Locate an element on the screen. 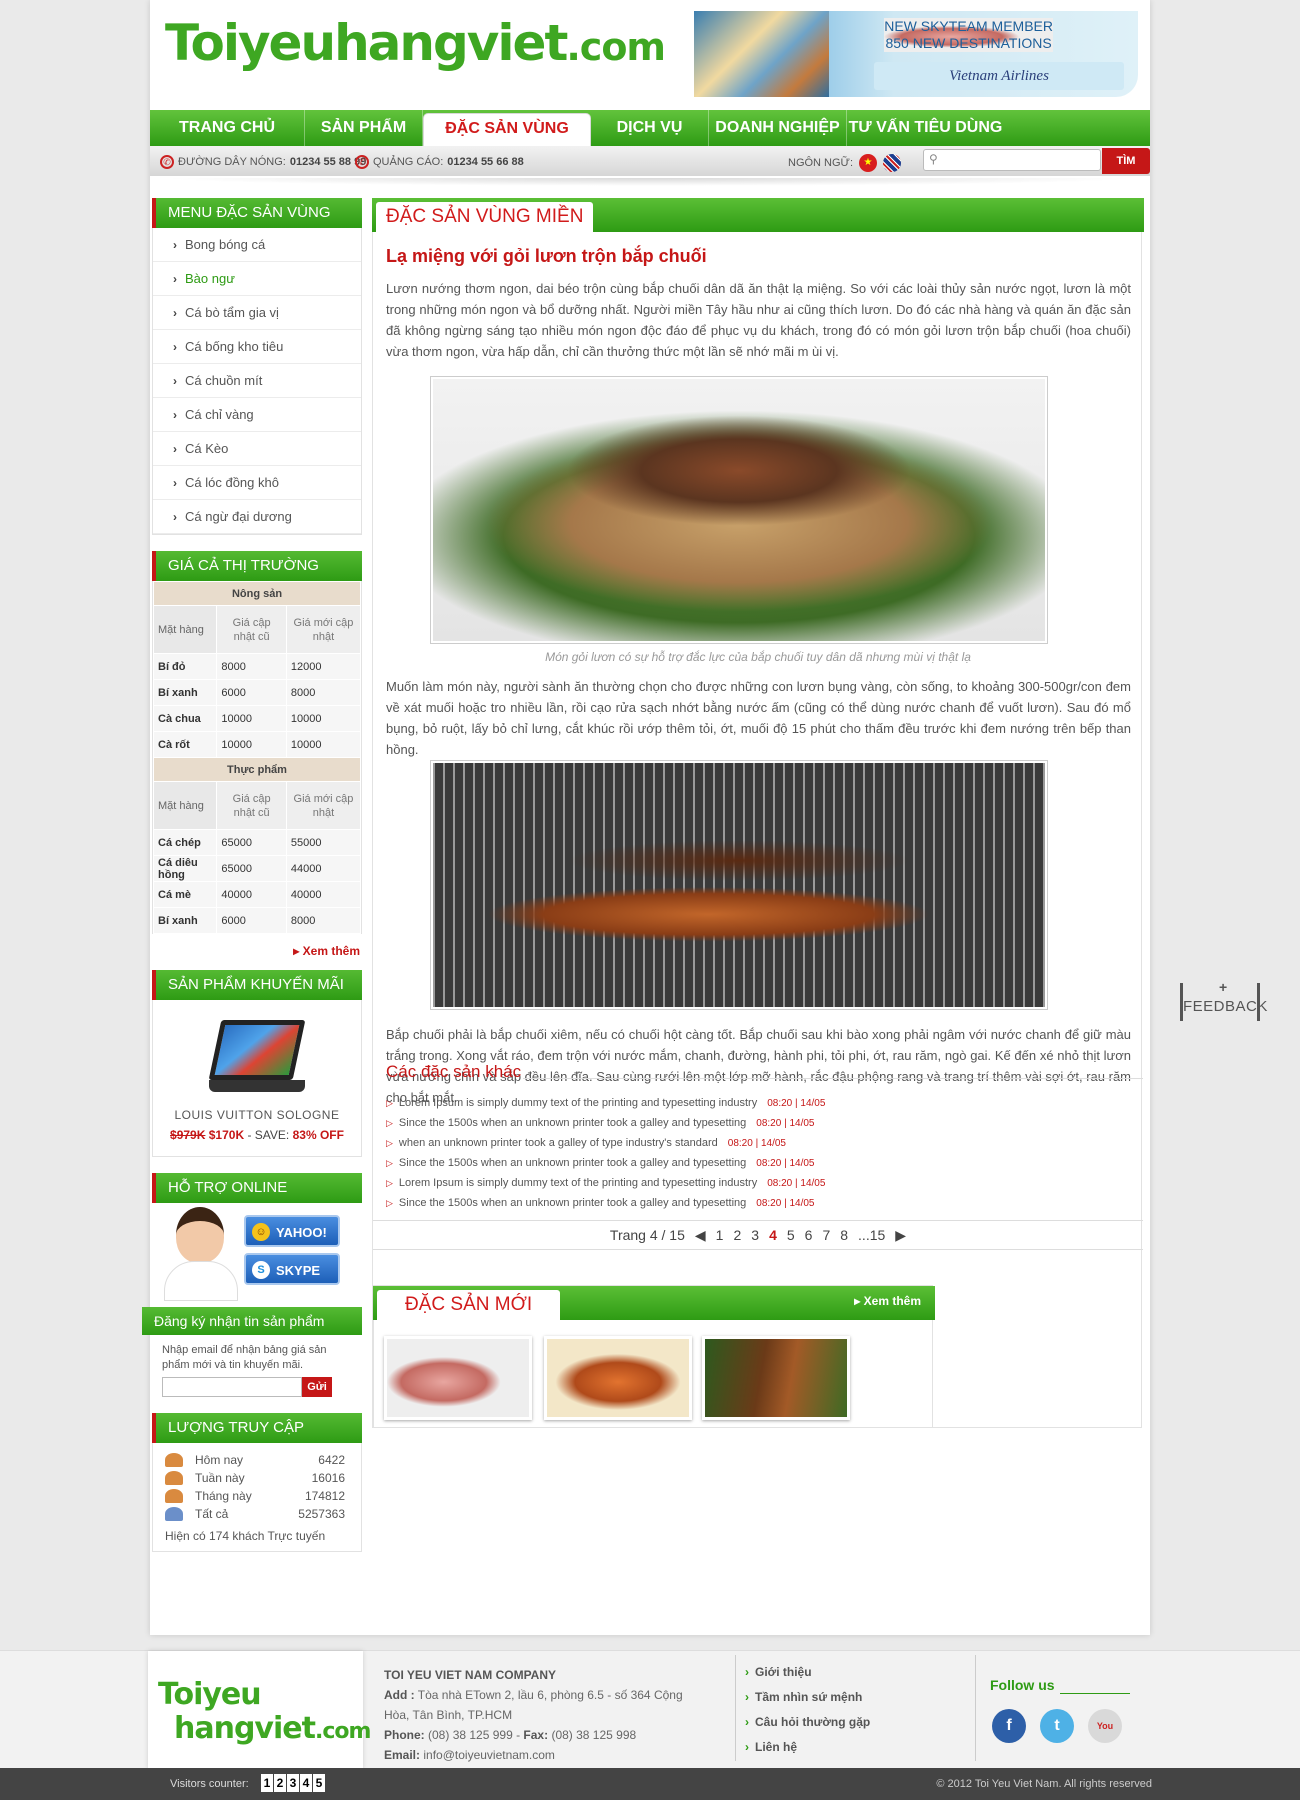 The image size is (1300, 1800). plus-icon: + is located at coordinates (1223, 987).